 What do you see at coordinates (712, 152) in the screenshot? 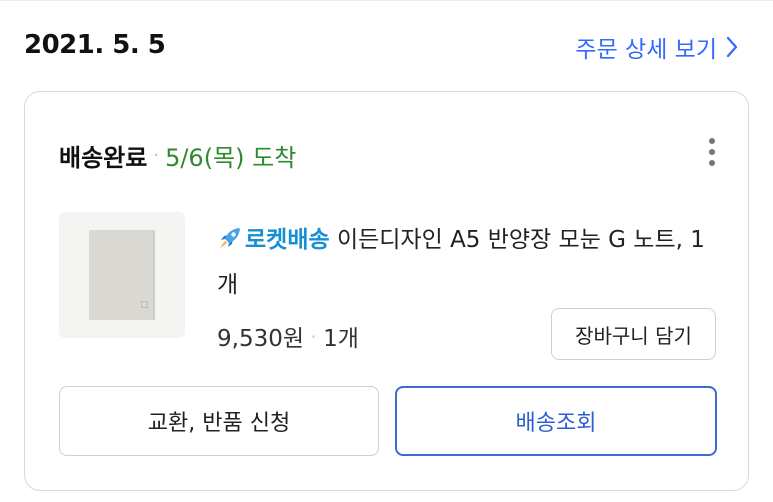
I see `more-vertical-icon` at bounding box center [712, 152].